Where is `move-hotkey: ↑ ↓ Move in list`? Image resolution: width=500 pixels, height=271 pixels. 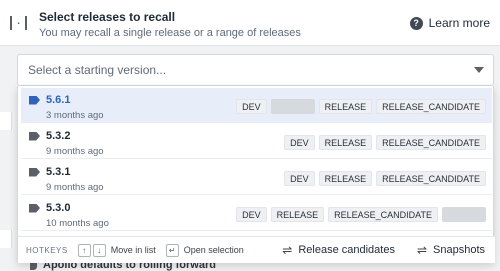 move-hotkey: ↑ ↓ Move in list is located at coordinates (116, 250).